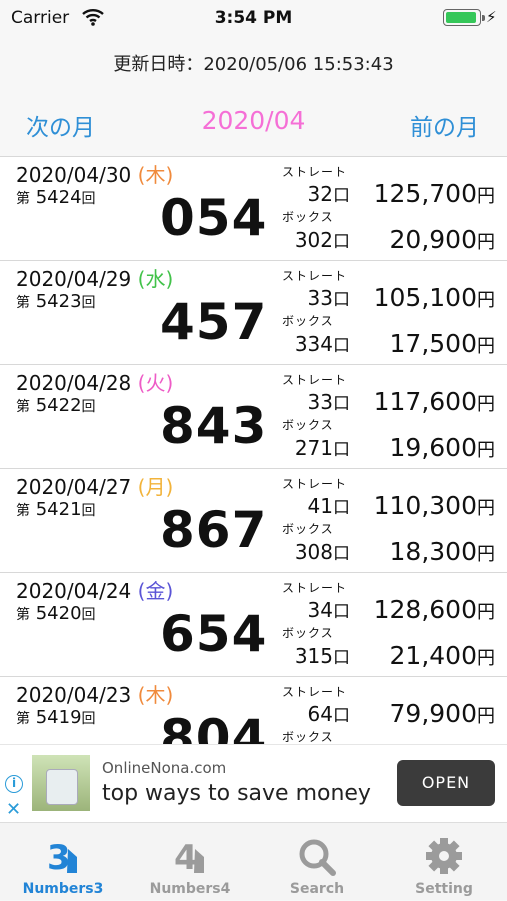 This screenshot has height=901, width=507. I want to click on winning-number: 457, so click(214, 322).